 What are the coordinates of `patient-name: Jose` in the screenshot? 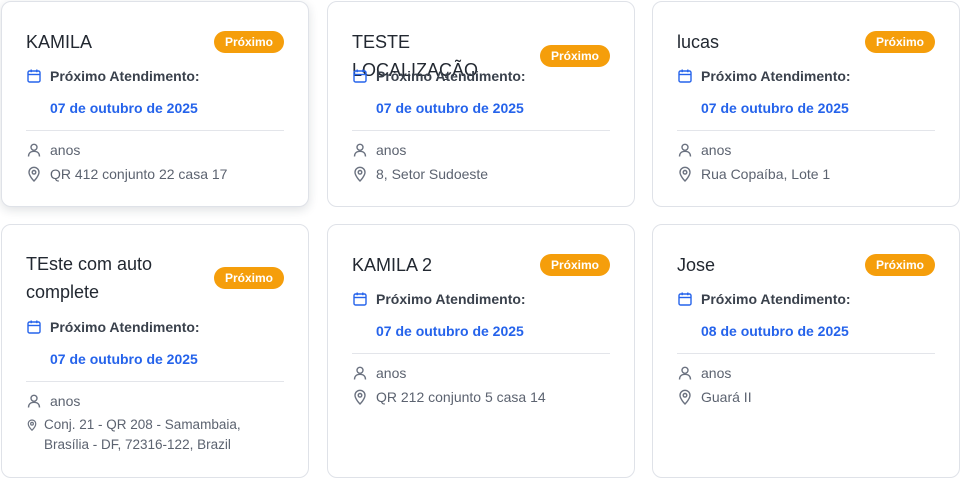 It's located at (696, 265).